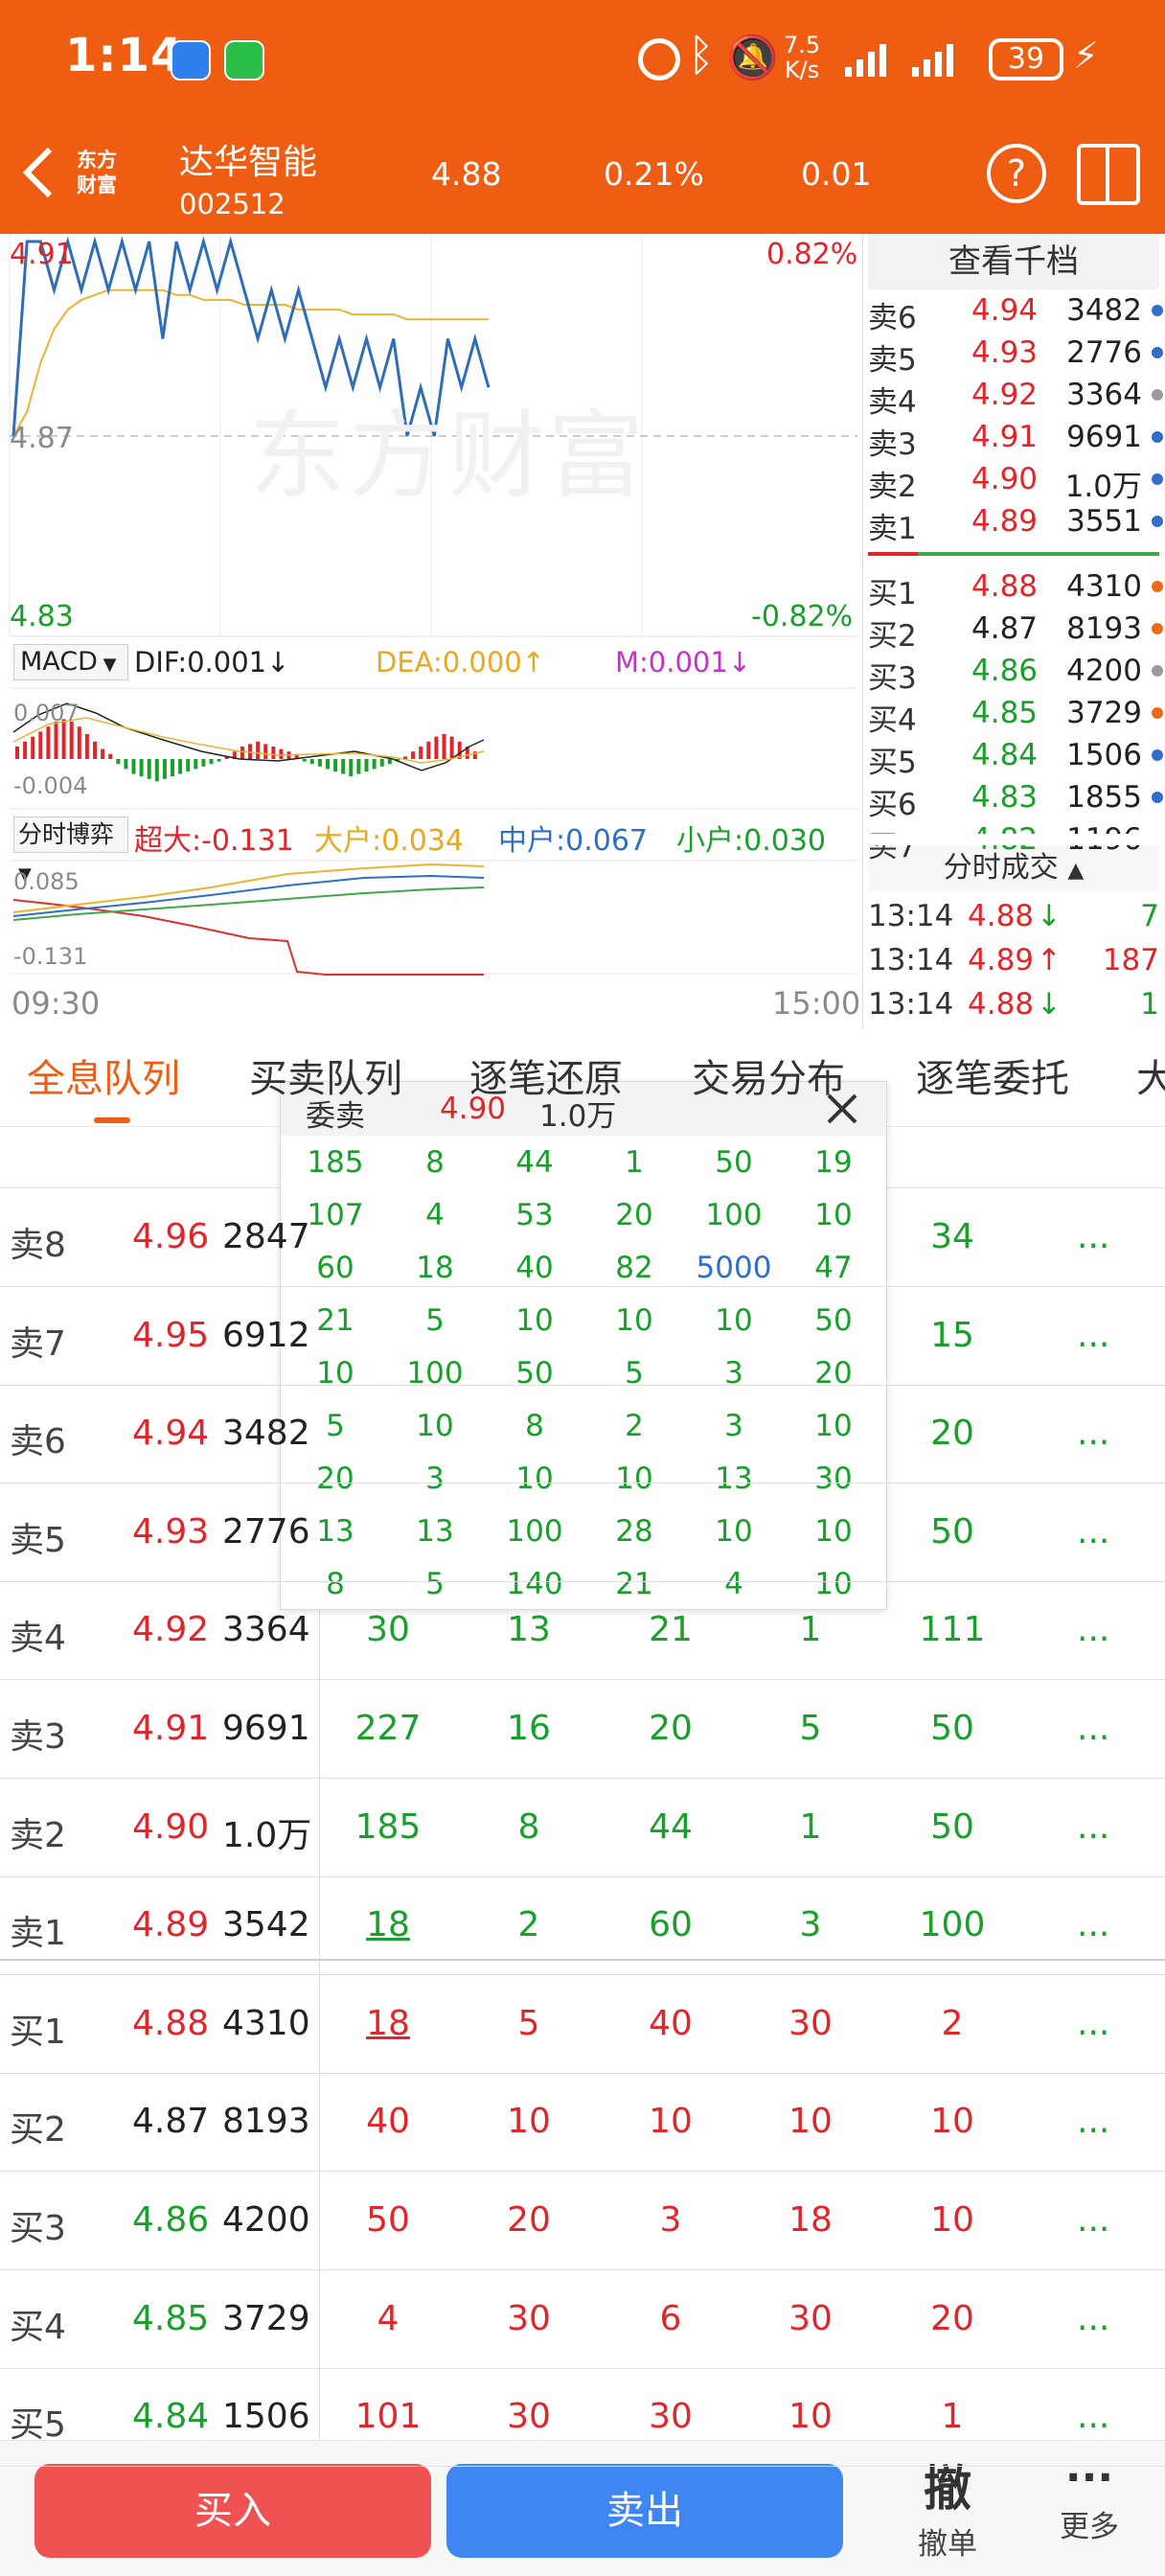 The image size is (1165, 2576). What do you see at coordinates (670, 1827) in the screenshot?
I see `queue-order: 44` at bounding box center [670, 1827].